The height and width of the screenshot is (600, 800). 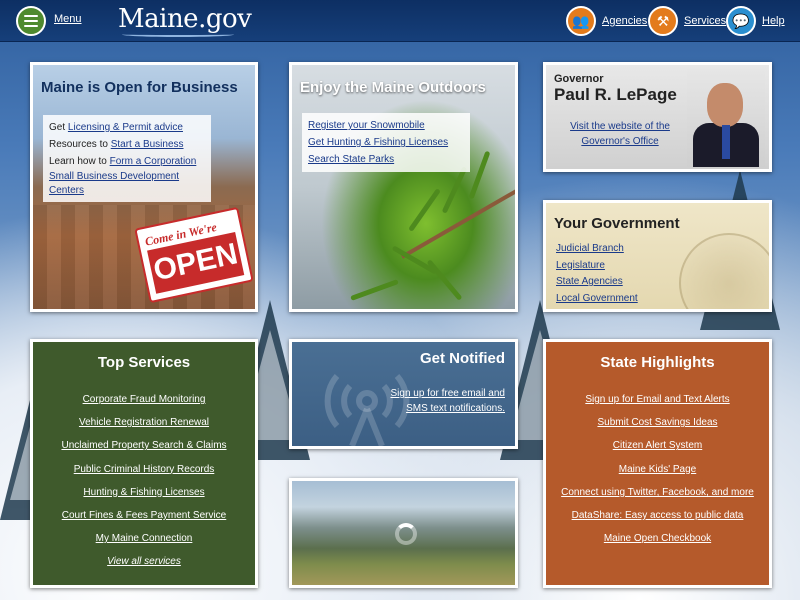 What do you see at coordinates (31, 21) in the screenshot?
I see `menu-icon` at bounding box center [31, 21].